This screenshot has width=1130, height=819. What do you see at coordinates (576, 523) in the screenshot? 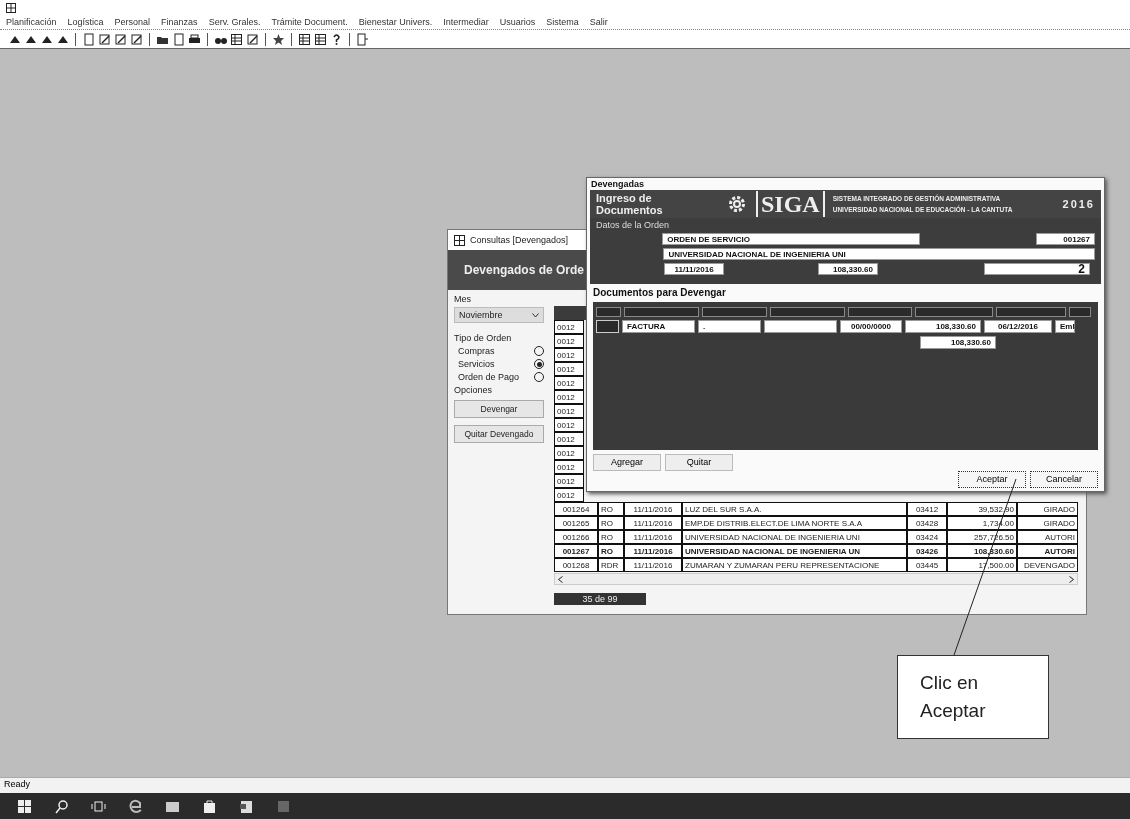
I see `table-cell: 001265` at bounding box center [576, 523].